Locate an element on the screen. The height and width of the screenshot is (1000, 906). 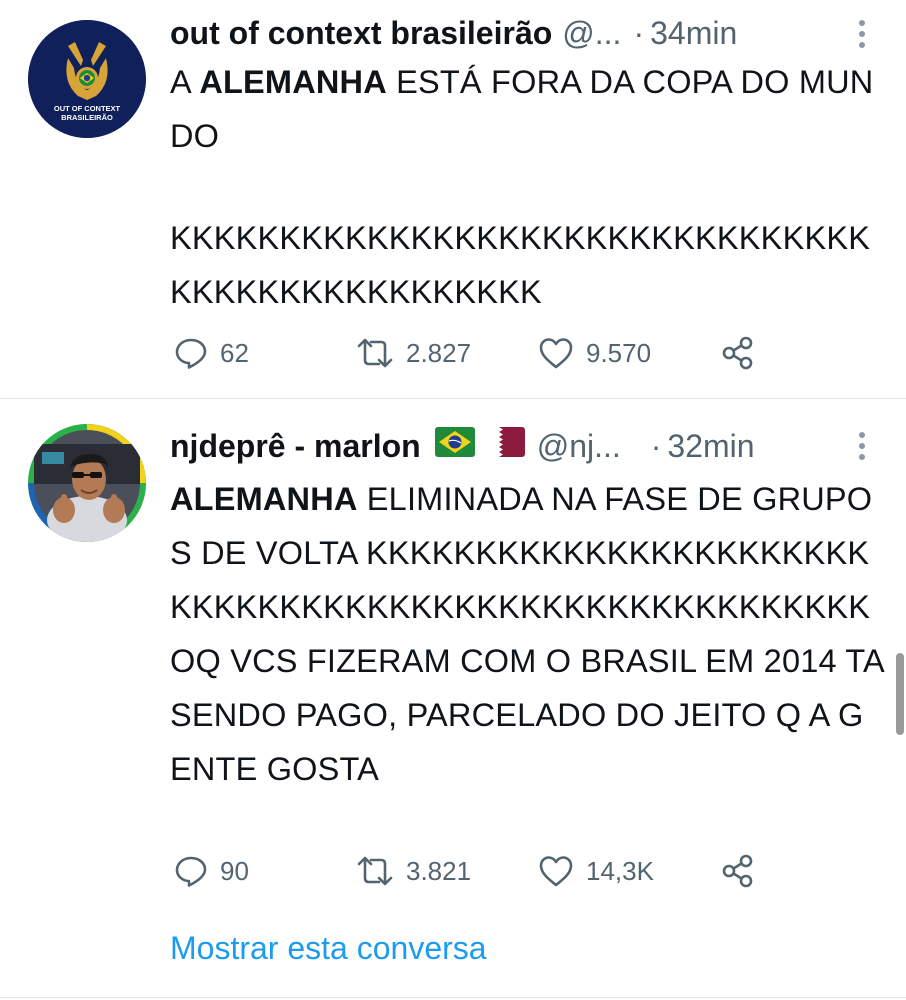
reply-count: 90 is located at coordinates (234, 870).